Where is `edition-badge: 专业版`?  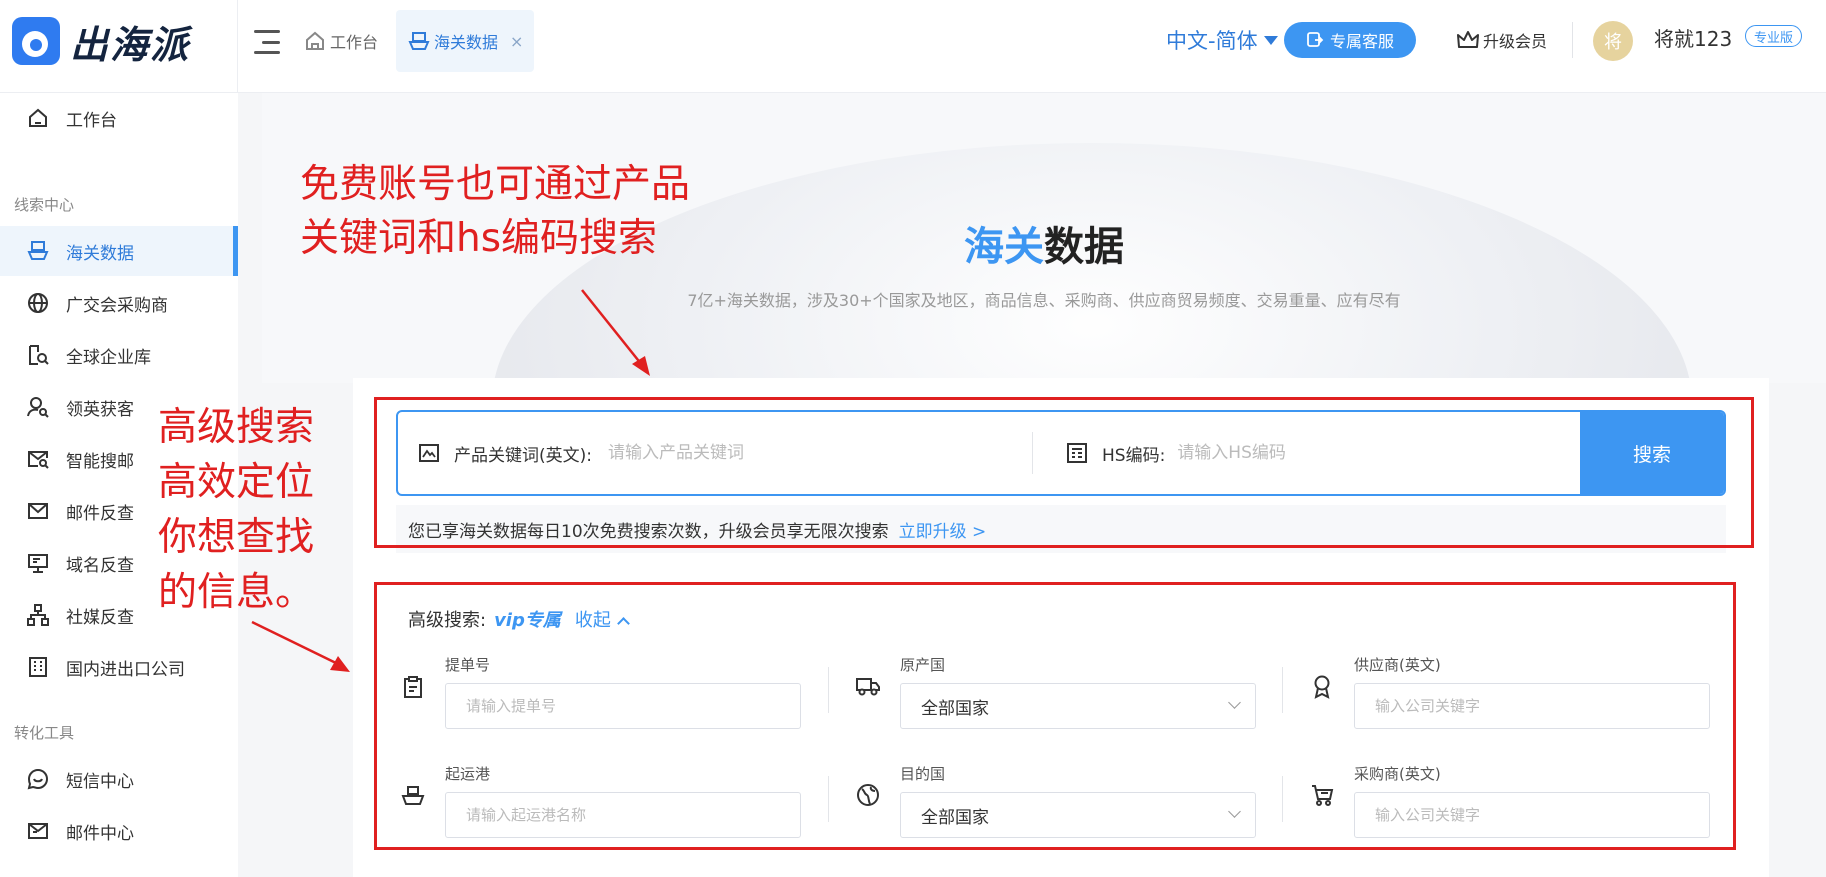 edition-badge: 专业版 is located at coordinates (1774, 36).